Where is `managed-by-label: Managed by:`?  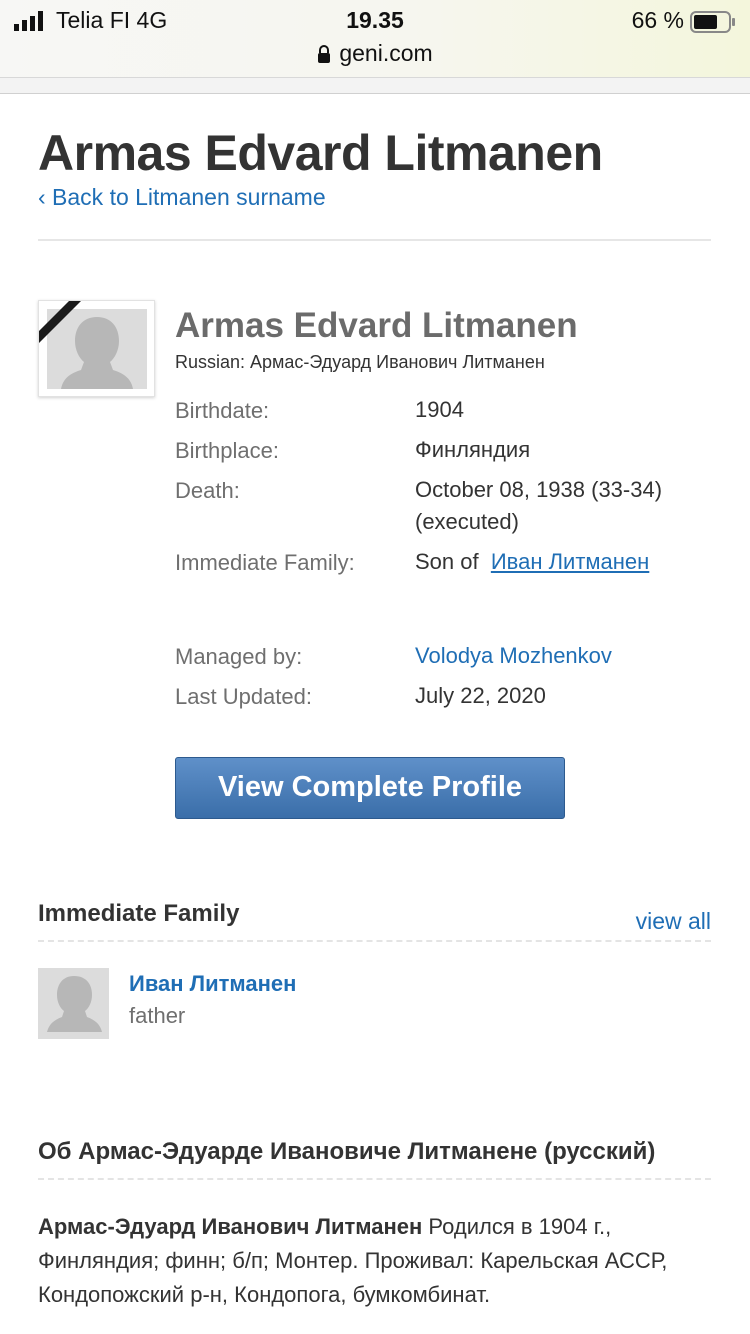
managed-by-label: Managed by: is located at coordinates (239, 656).